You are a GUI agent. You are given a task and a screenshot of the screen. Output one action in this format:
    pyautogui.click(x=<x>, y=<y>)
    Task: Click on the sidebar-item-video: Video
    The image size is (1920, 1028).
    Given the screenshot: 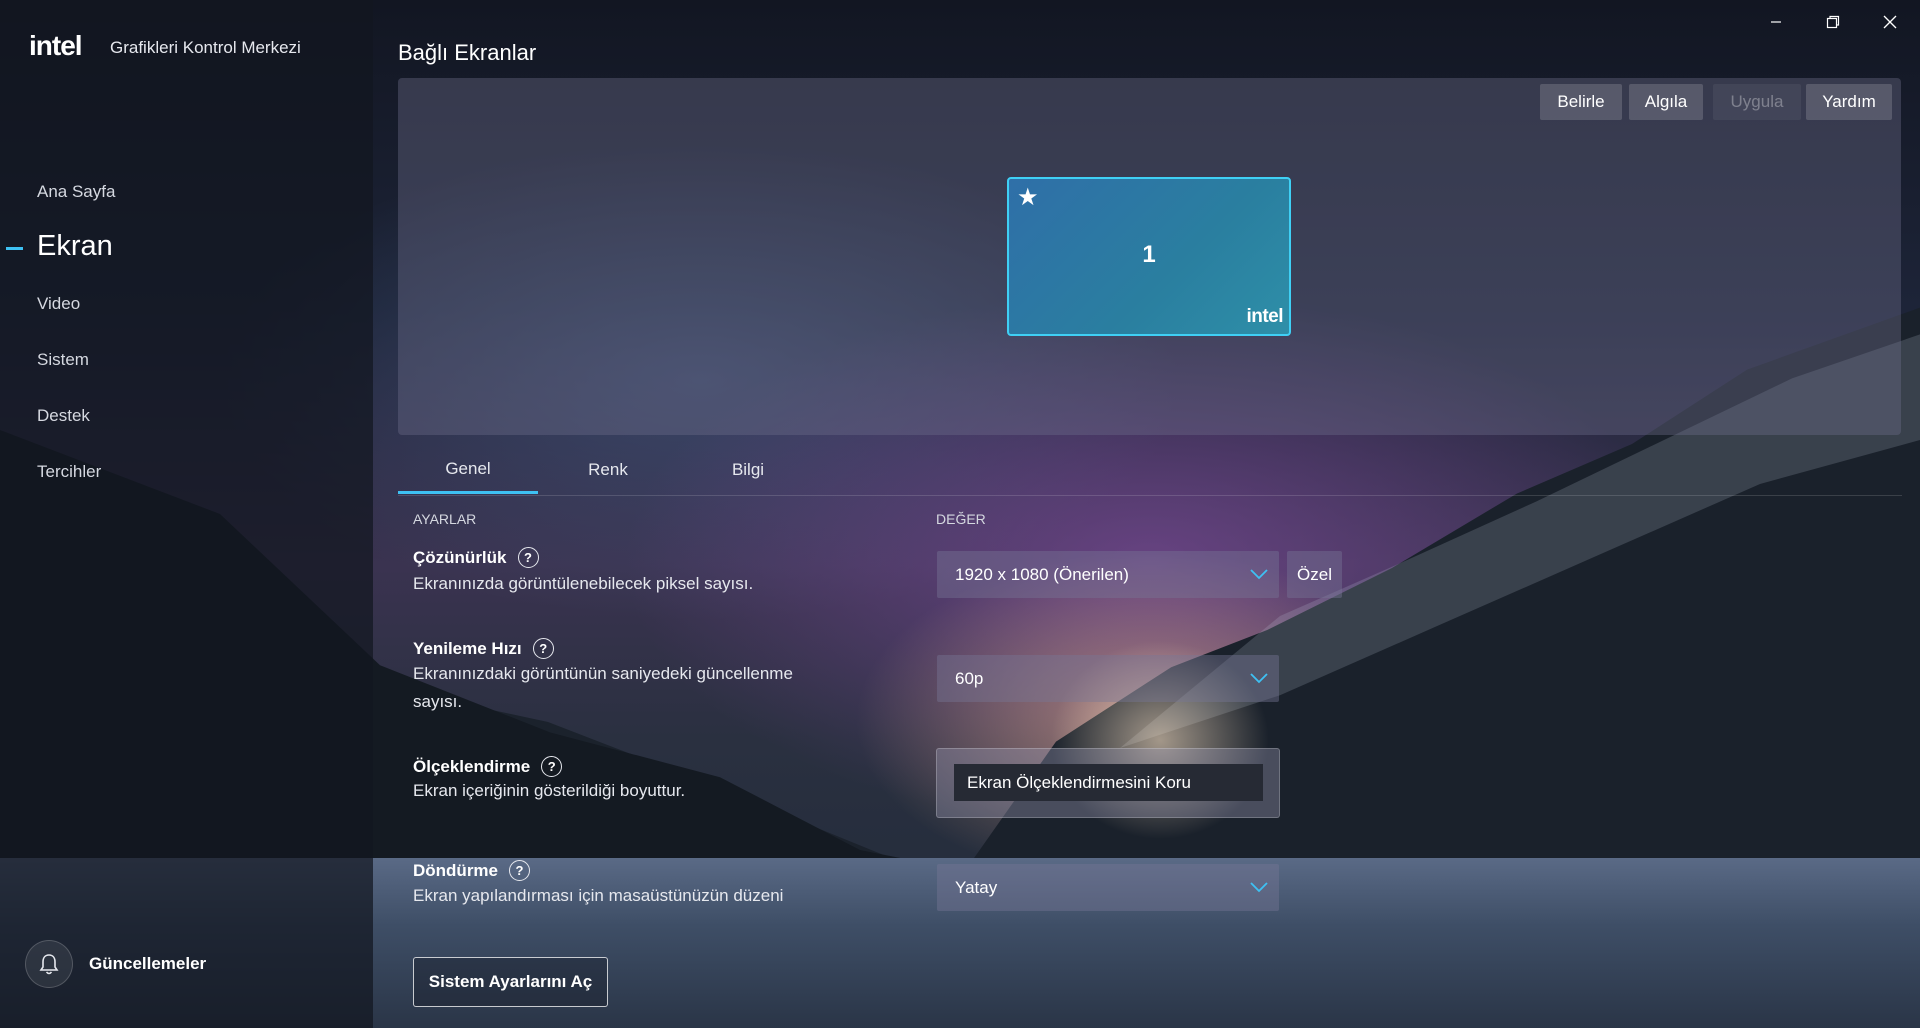 What is the action you would take?
    pyautogui.click(x=58, y=304)
    